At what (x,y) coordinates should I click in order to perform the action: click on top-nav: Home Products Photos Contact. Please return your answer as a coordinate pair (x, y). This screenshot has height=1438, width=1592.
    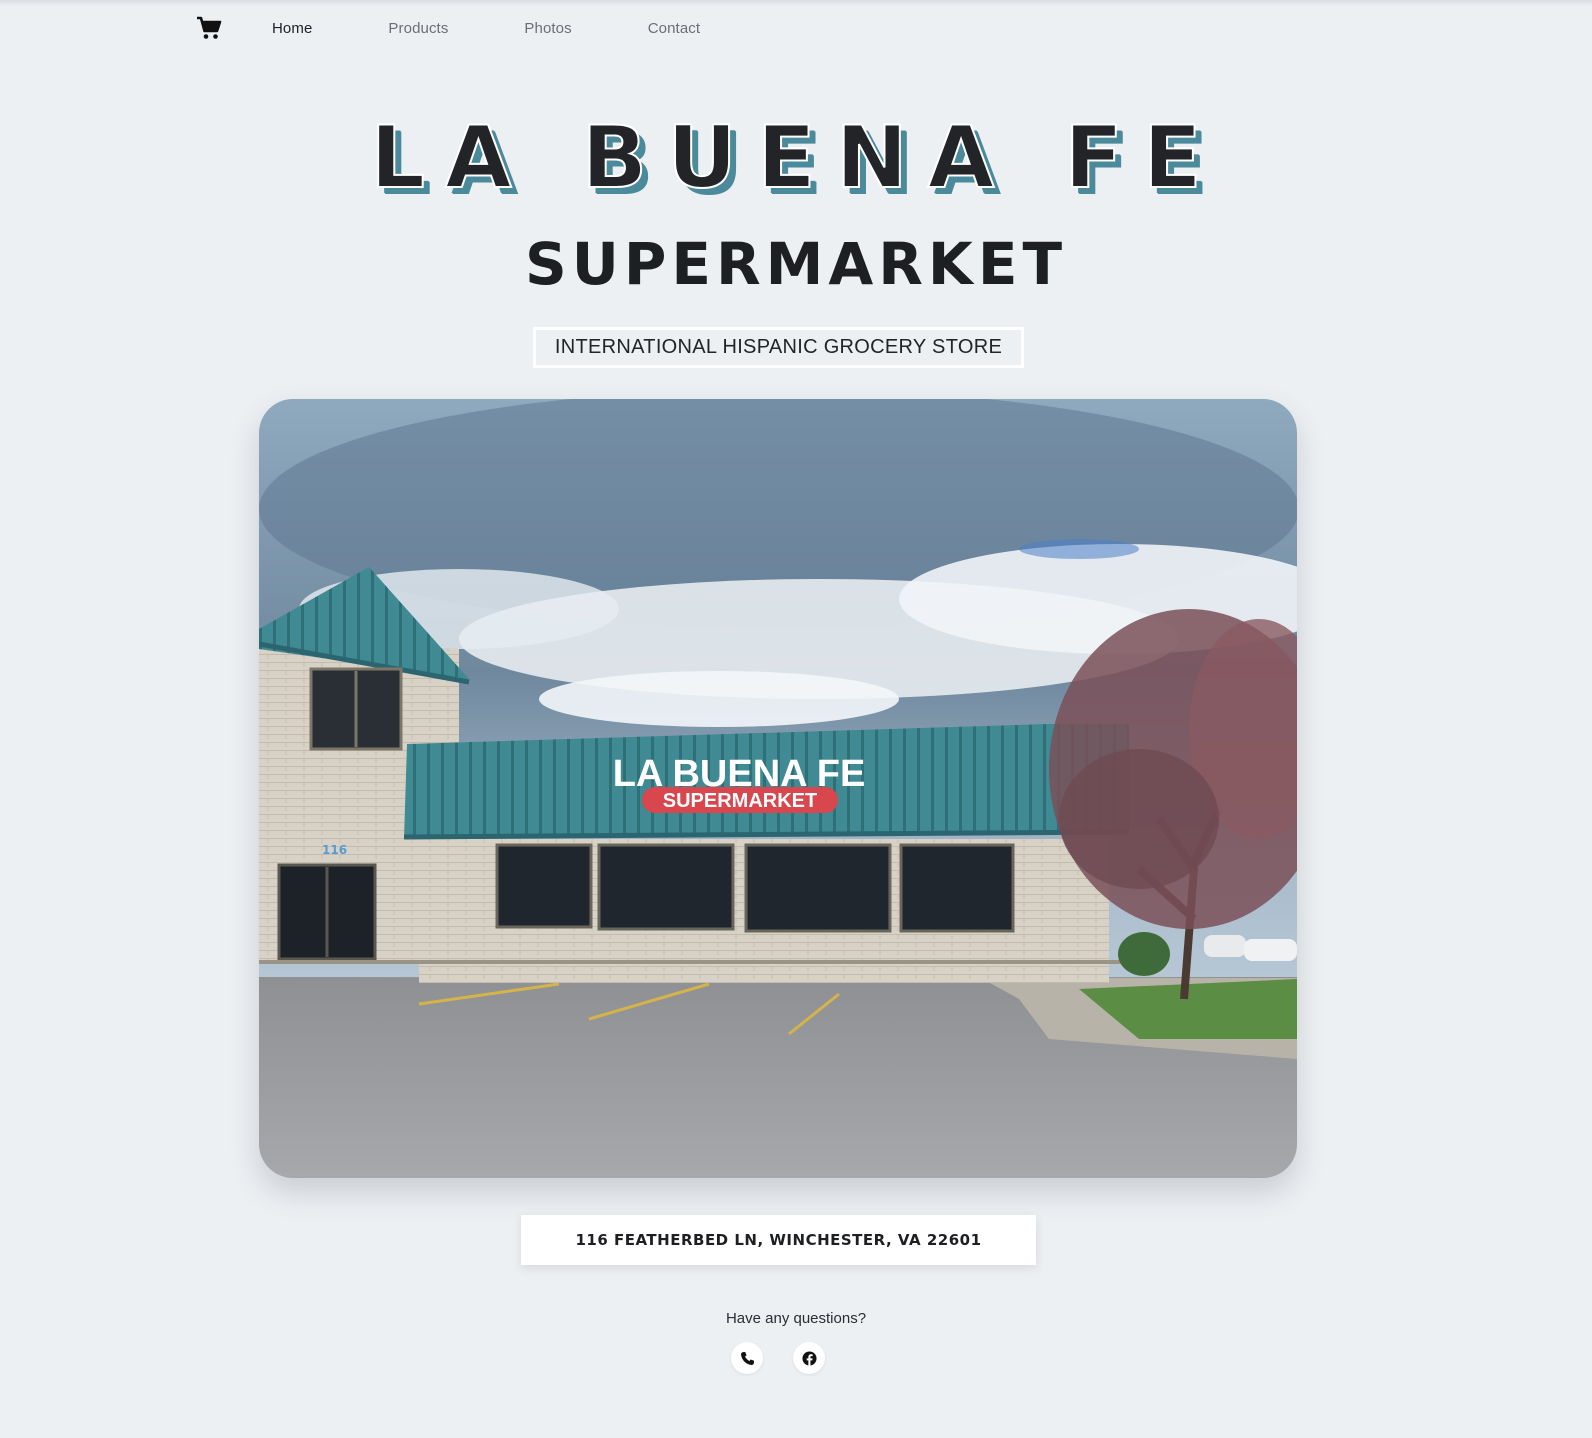
    Looking at the image, I should click on (486, 28).